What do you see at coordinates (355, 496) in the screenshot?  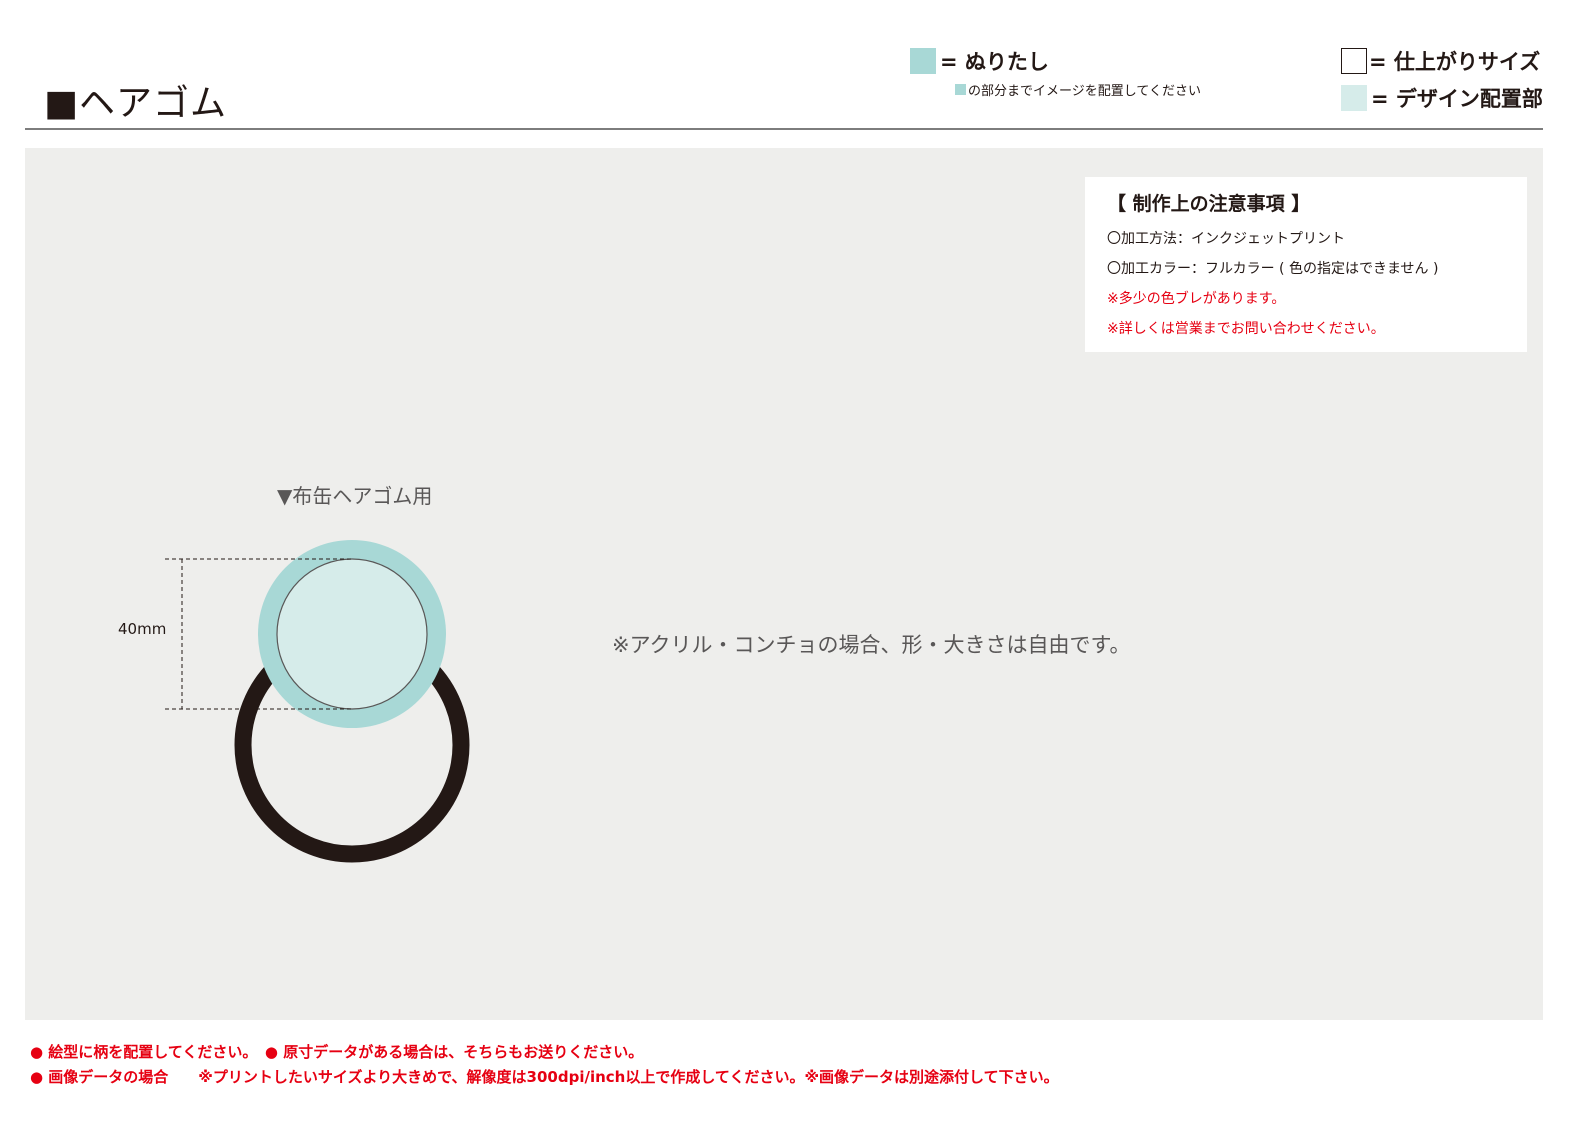 I see `diagram-label: ▼布缶ヘアゴム用` at bounding box center [355, 496].